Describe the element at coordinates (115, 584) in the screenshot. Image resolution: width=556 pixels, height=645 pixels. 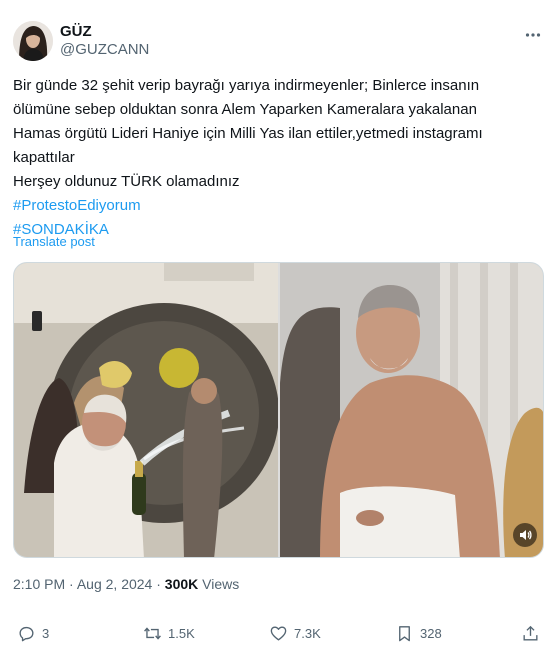
I see `post-date: Aug 2, 2024` at that location.